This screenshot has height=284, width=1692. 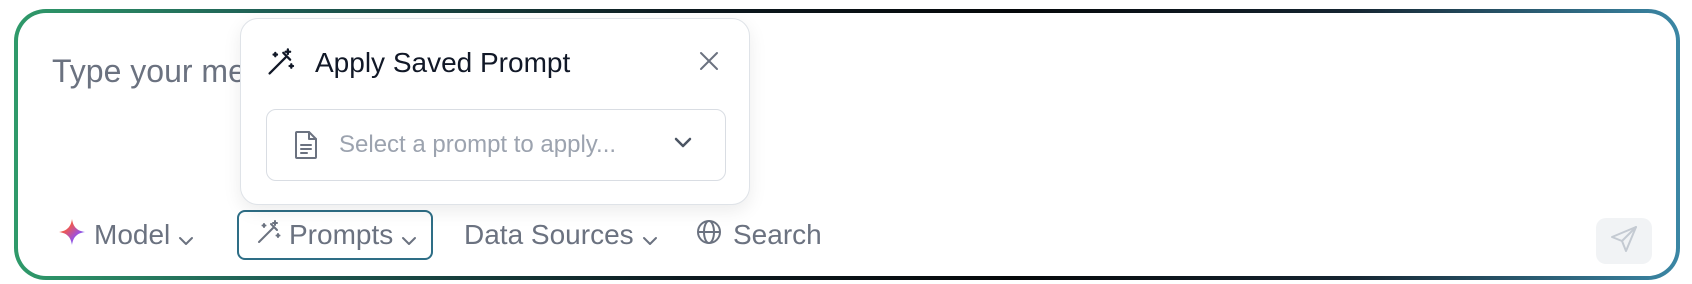 What do you see at coordinates (709, 235) in the screenshot?
I see `globe-icon` at bounding box center [709, 235].